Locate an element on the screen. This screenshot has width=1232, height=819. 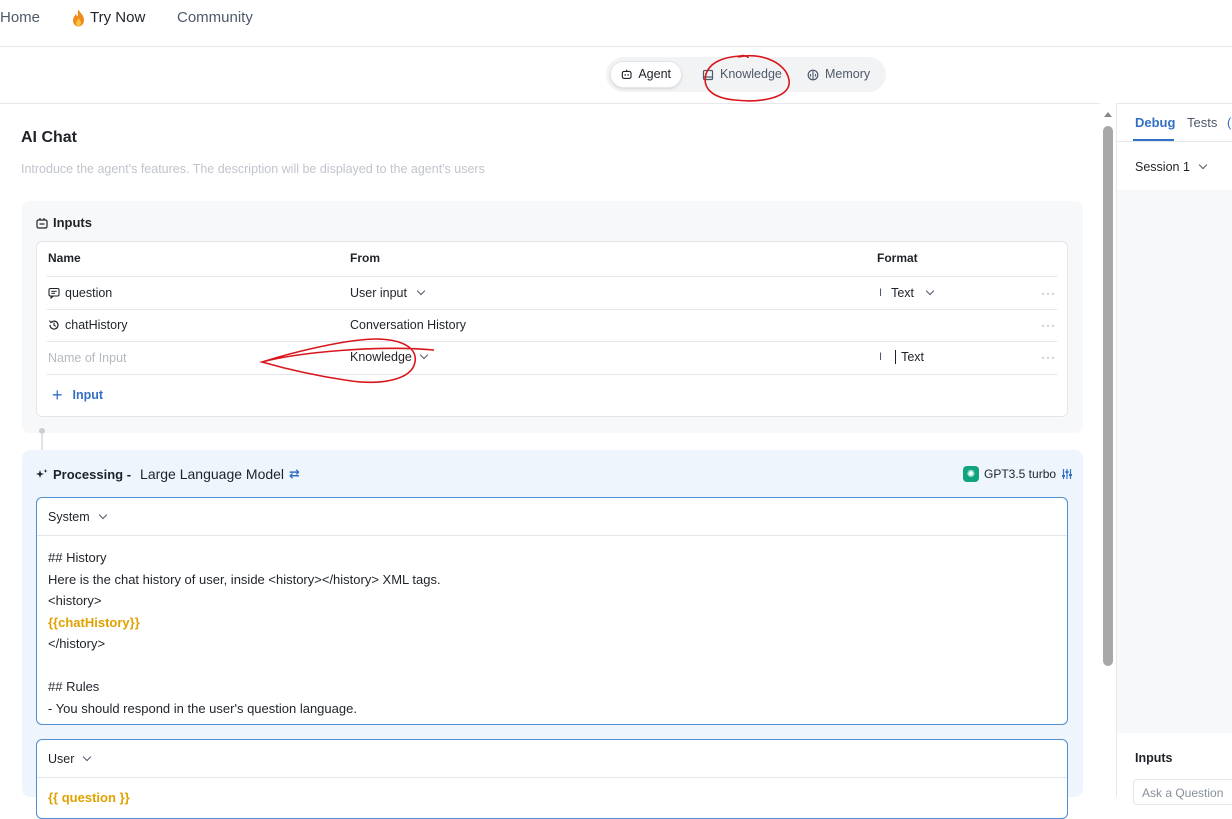
system-role-select: System is located at coordinates (77, 517).